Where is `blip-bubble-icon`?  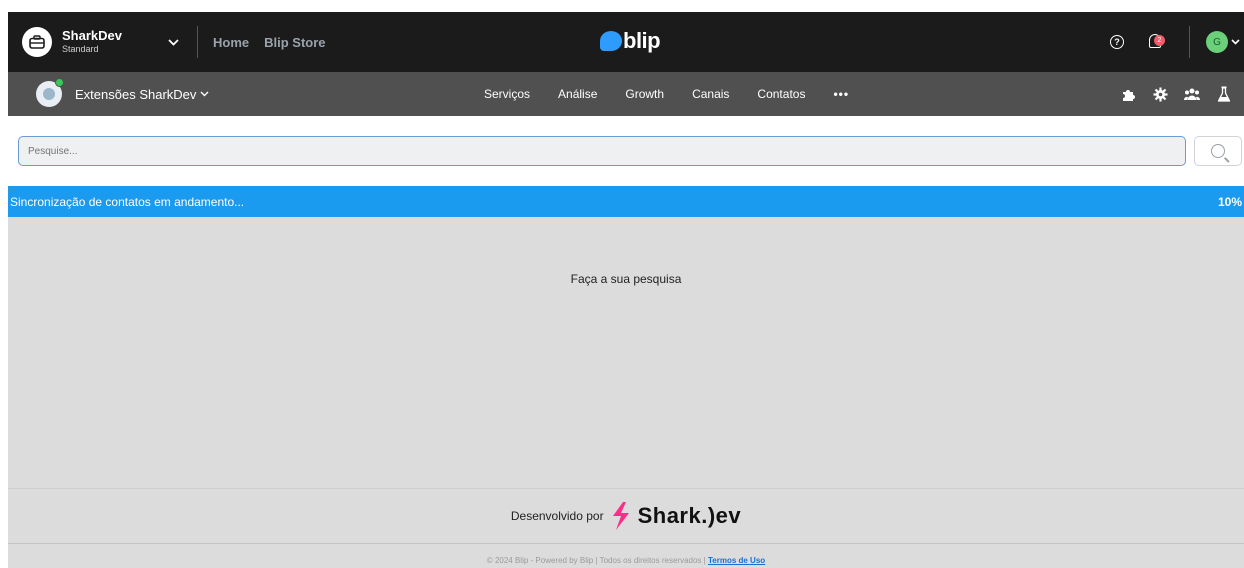
blip-bubble-icon is located at coordinates (611, 41).